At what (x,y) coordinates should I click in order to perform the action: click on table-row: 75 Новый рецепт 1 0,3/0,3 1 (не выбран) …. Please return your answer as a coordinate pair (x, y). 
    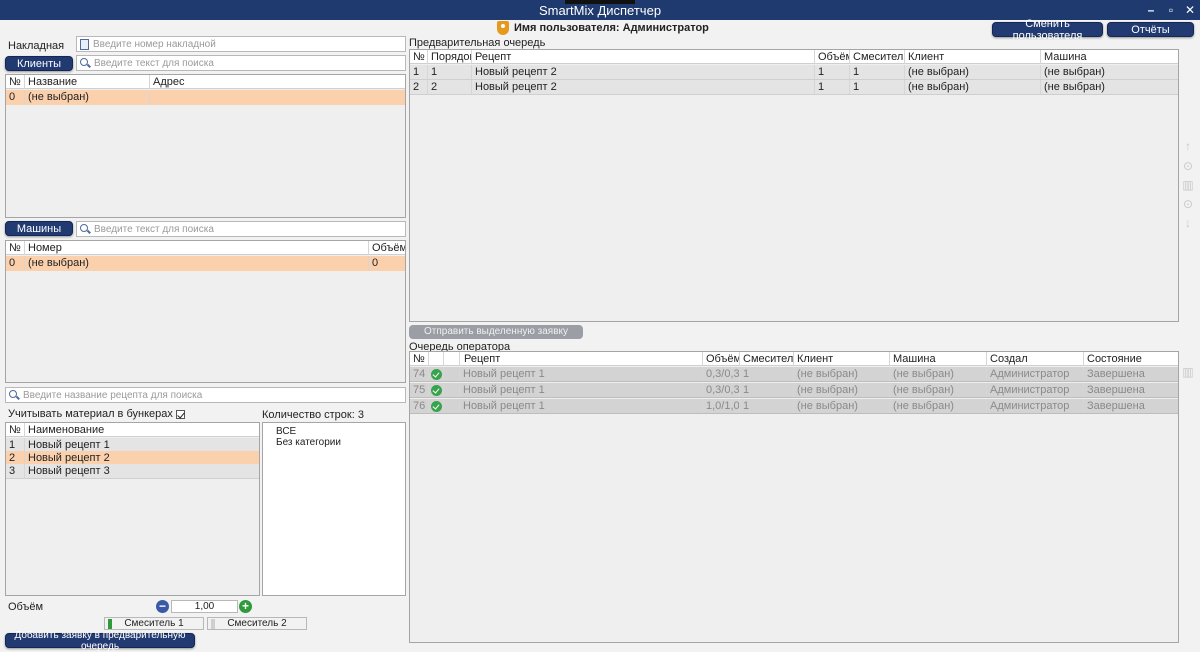
    Looking at the image, I should click on (794, 390).